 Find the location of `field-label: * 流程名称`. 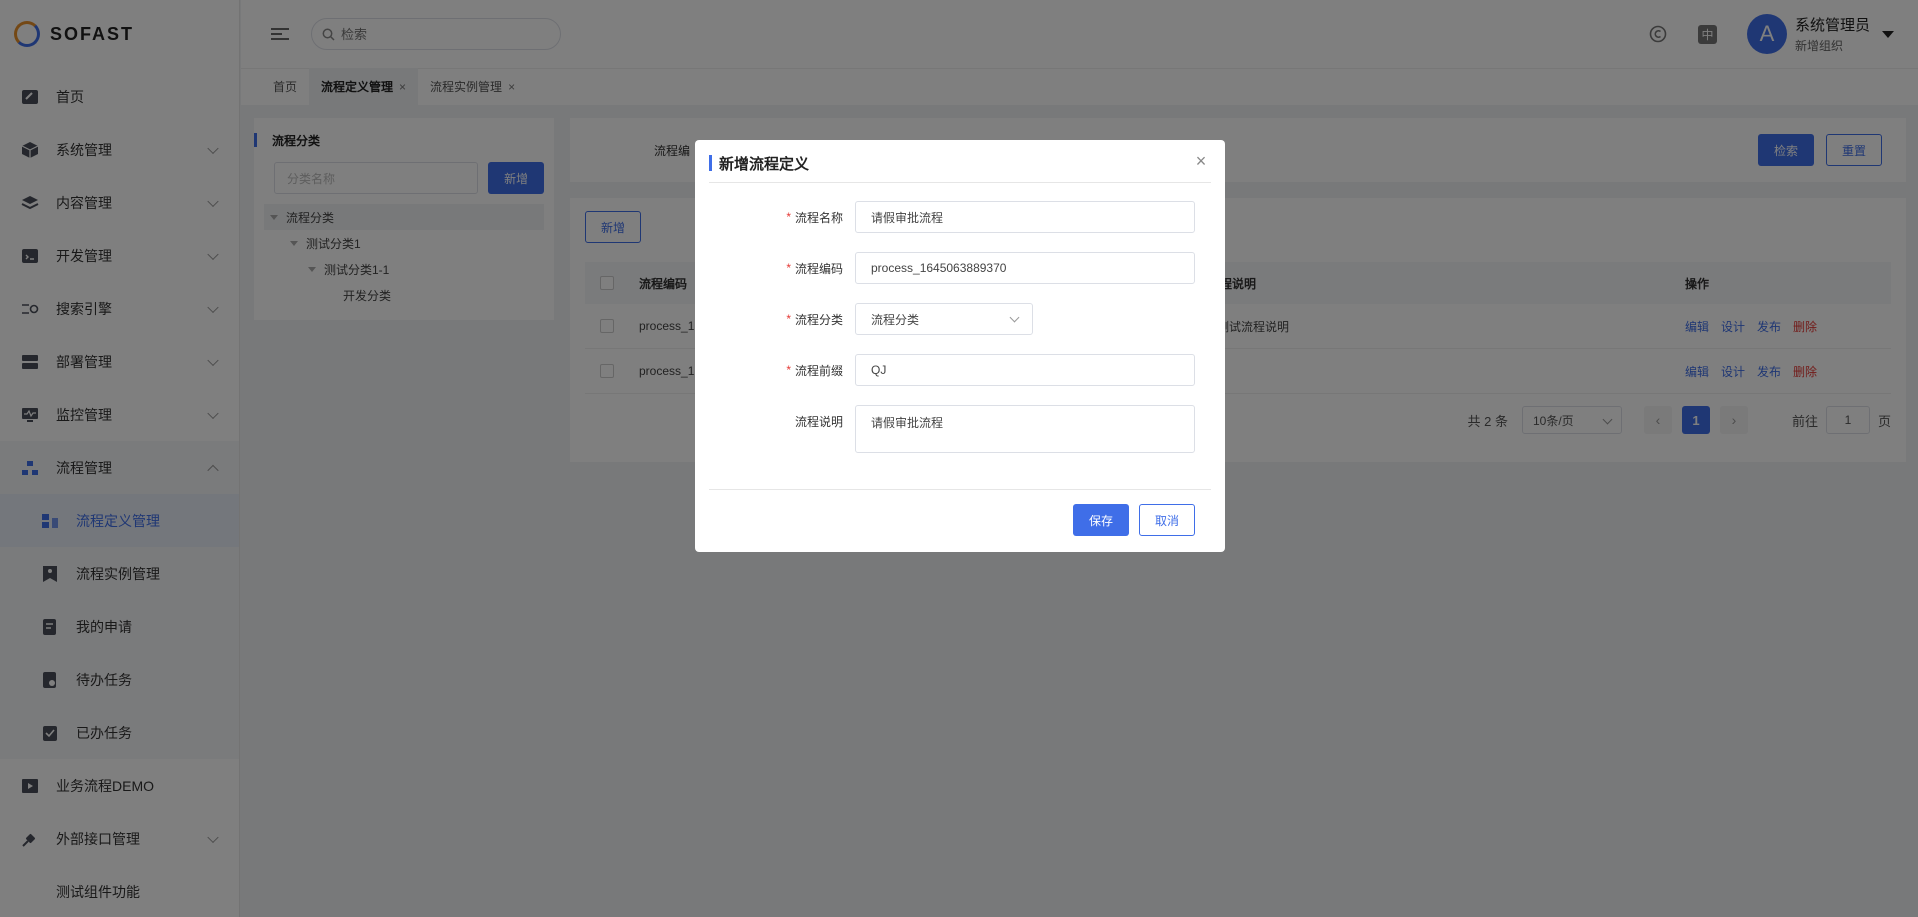

field-label: * 流程名称 is located at coordinates (814, 217).